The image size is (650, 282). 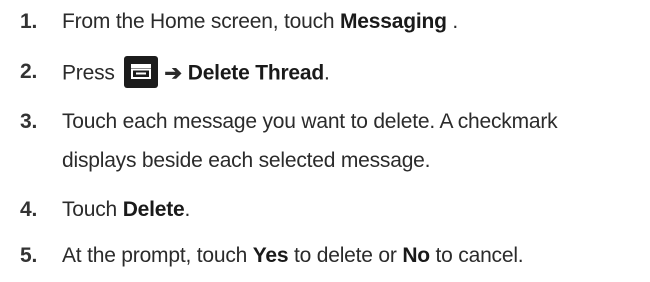 What do you see at coordinates (29, 255) in the screenshot?
I see `step-number: 5.` at bounding box center [29, 255].